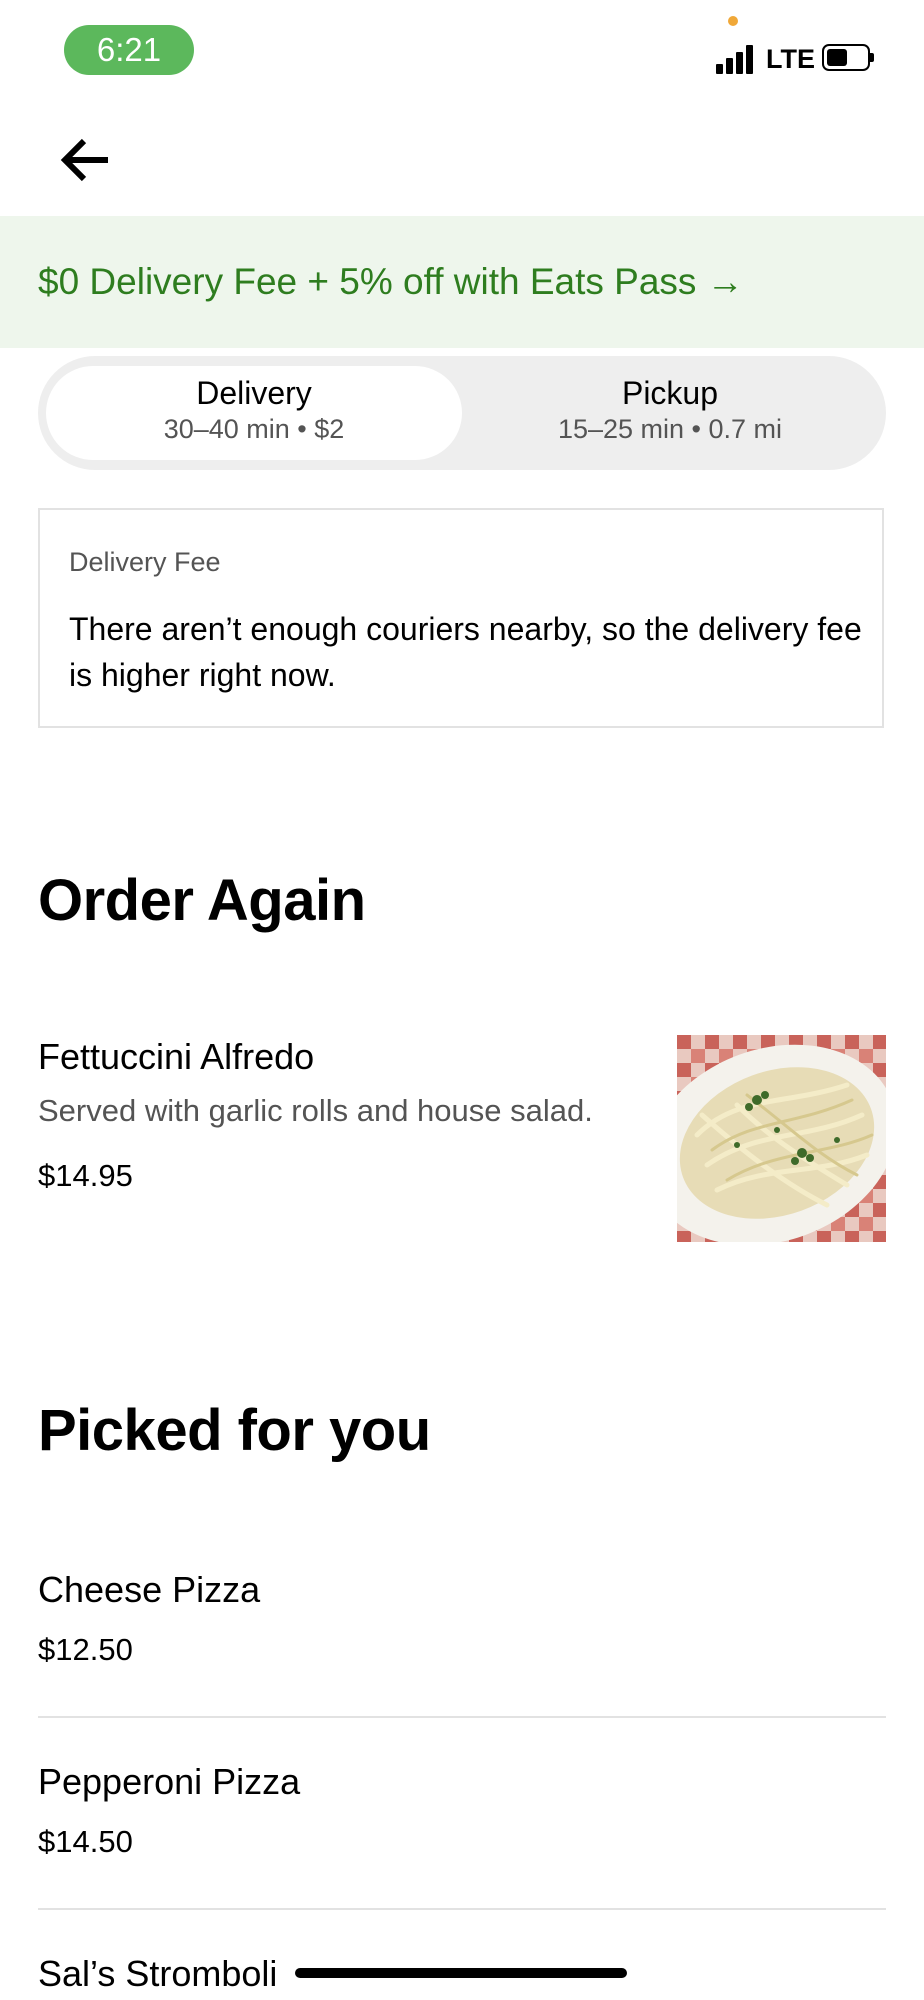 The width and height of the screenshot is (924, 2000). What do you see at coordinates (462, 1619) in the screenshot?
I see `menu-item-cheese-pizza: Cheese Pizza $12.50` at bounding box center [462, 1619].